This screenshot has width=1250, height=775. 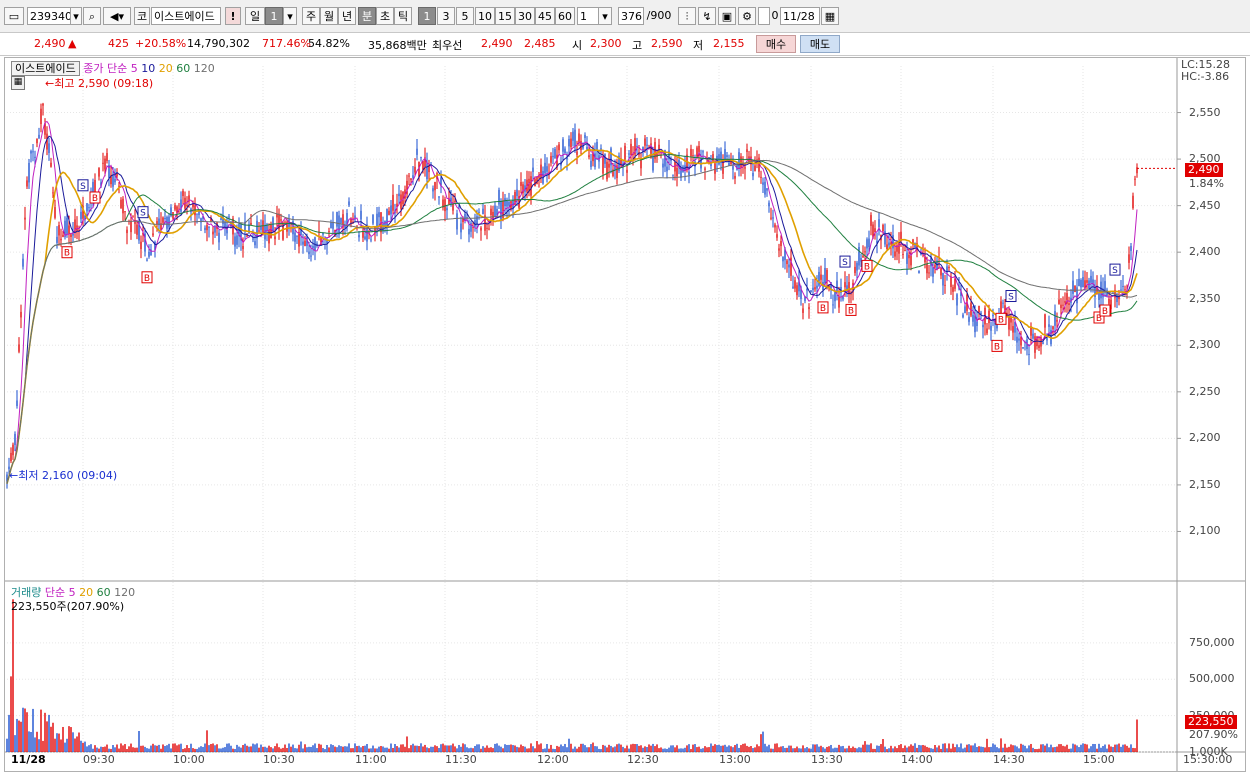 What do you see at coordinates (687, 16) in the screenshot?
I see `candle-type-icon: ⫶` at bounding box center [687, 16].